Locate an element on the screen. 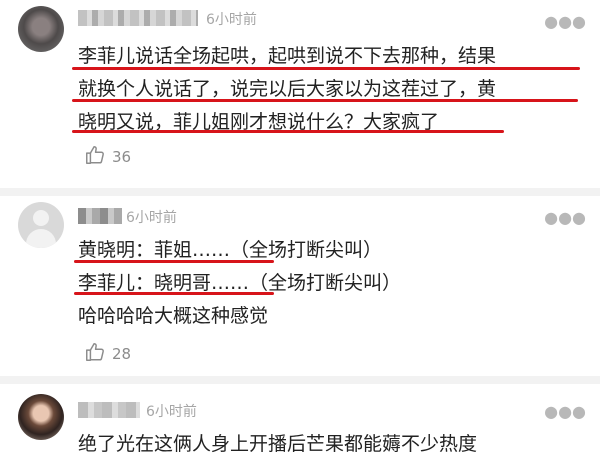  like-button: 28 is located at coordinates (107, 354).